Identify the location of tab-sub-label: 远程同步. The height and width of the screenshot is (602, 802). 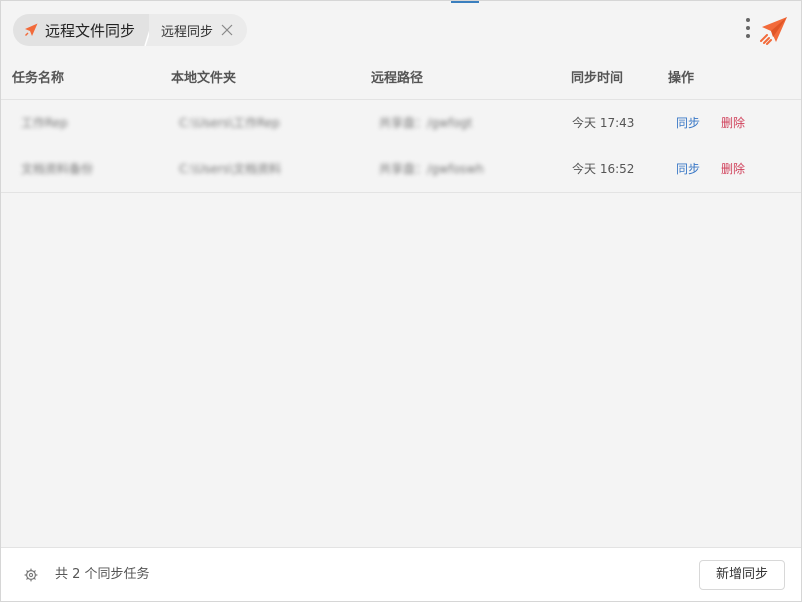
(187, 32).